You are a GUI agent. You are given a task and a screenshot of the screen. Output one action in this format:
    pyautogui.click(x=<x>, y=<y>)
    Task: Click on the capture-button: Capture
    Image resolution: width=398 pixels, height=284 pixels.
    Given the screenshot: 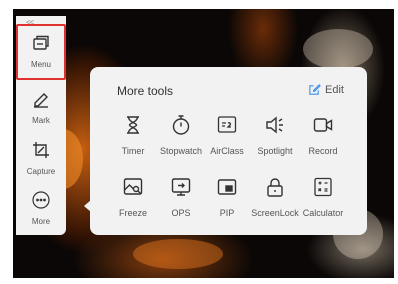 What is the action you would take?
    pyautogui.click(x=41, y=157)
    